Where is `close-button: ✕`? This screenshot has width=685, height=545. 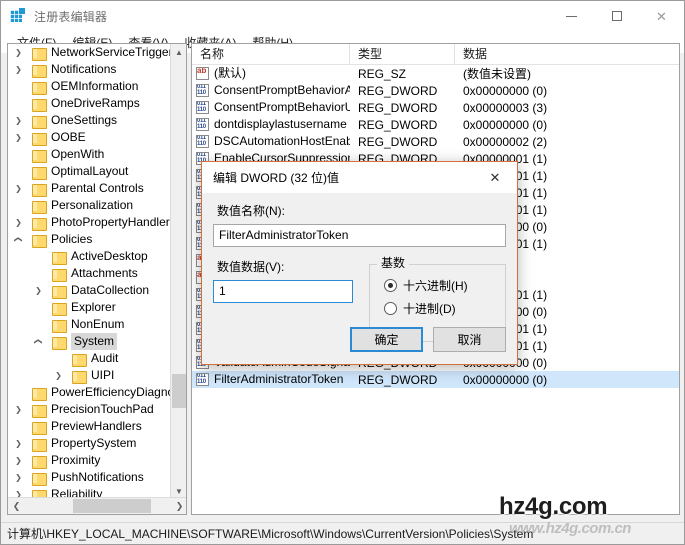 close-button: ✕ is located at coordinates (661, 16).